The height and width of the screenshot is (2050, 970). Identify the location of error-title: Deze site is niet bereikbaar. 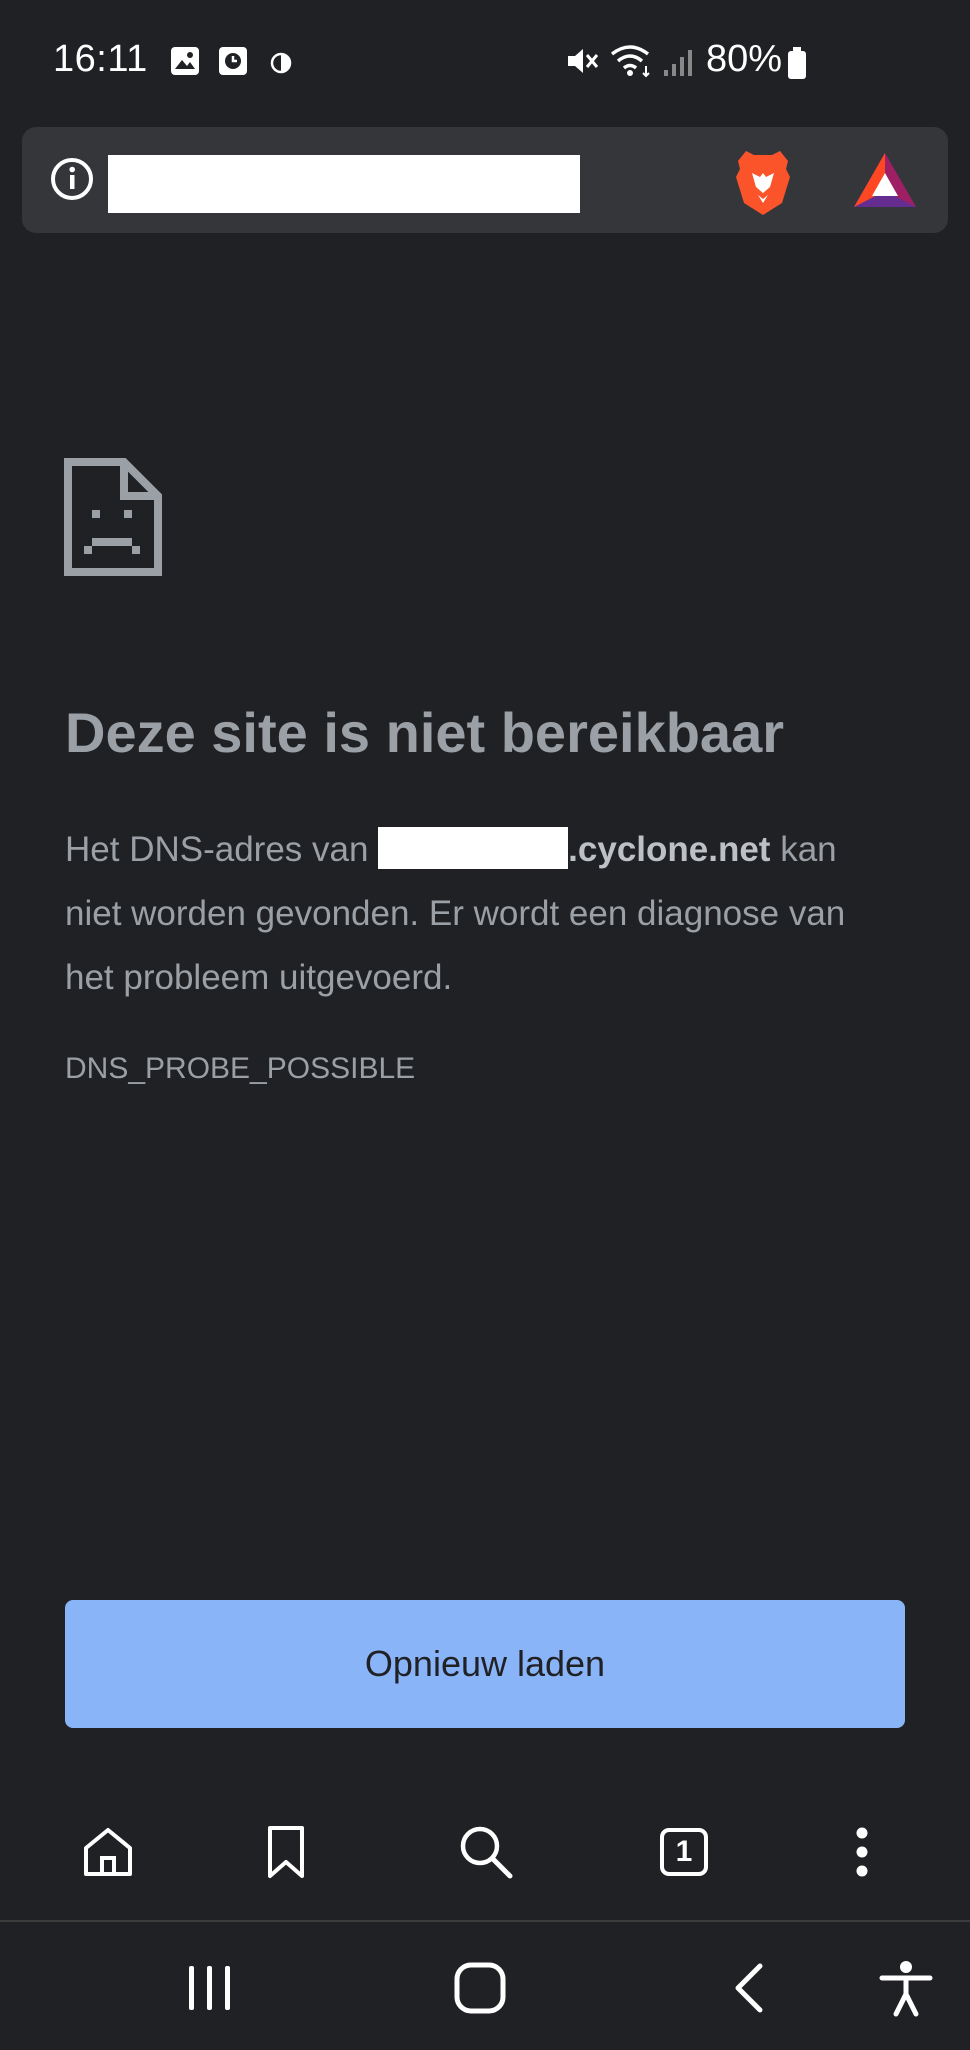
(425, 732).